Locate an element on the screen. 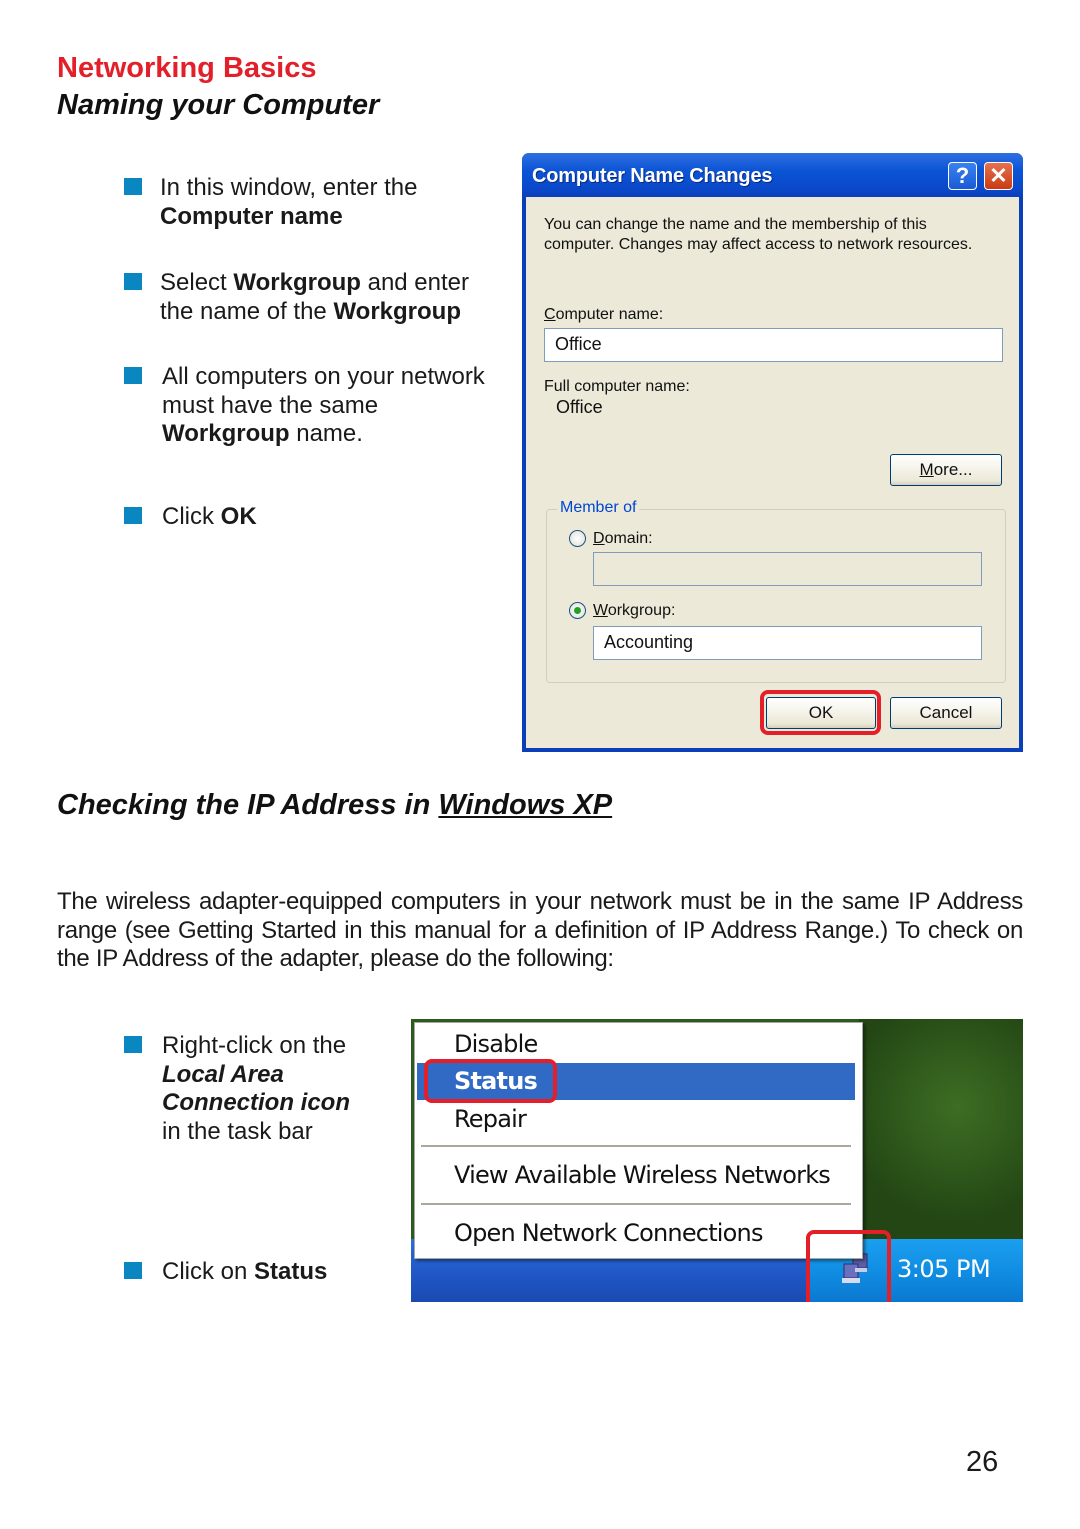 This screenshot has height=1529, width=1080. help-icon: ? is located at coordinates (962, 175).